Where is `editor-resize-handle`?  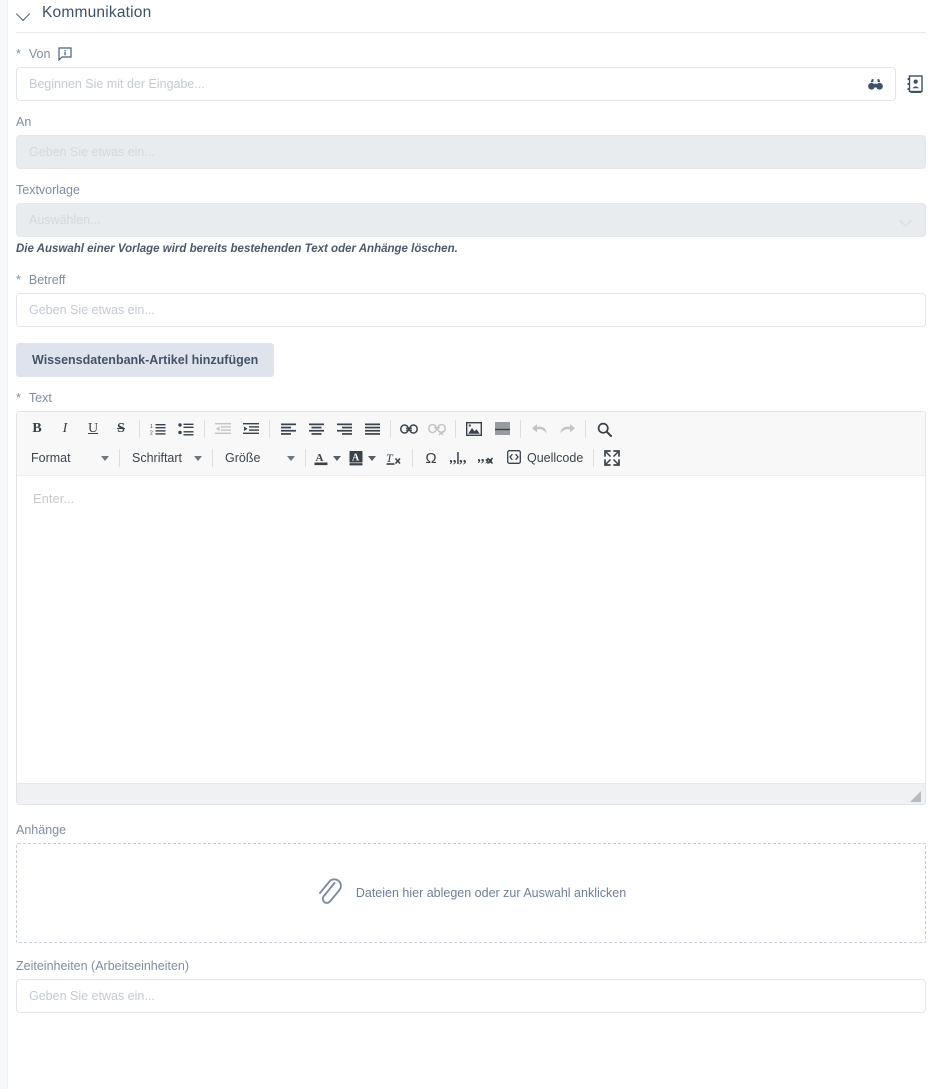 editor-resize-handle is located at coordinates (915, 796).